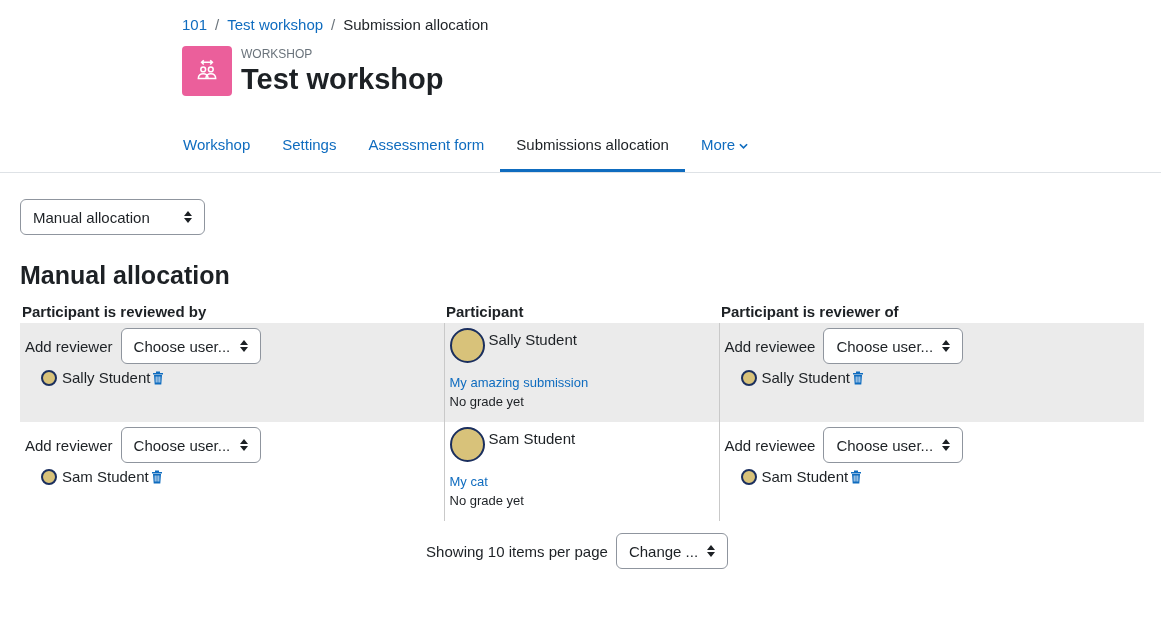  I want to click on paging-info: Showing 10 items per page, so click(517, 551).